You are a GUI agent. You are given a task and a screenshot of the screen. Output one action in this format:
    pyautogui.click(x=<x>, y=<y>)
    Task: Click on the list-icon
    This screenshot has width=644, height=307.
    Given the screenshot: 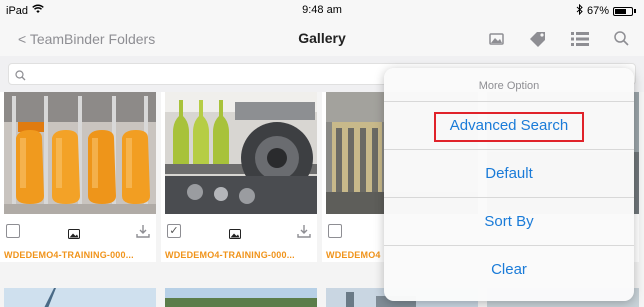 What is the action you would take?
    pyautogui.click(x=580, y=39)
    